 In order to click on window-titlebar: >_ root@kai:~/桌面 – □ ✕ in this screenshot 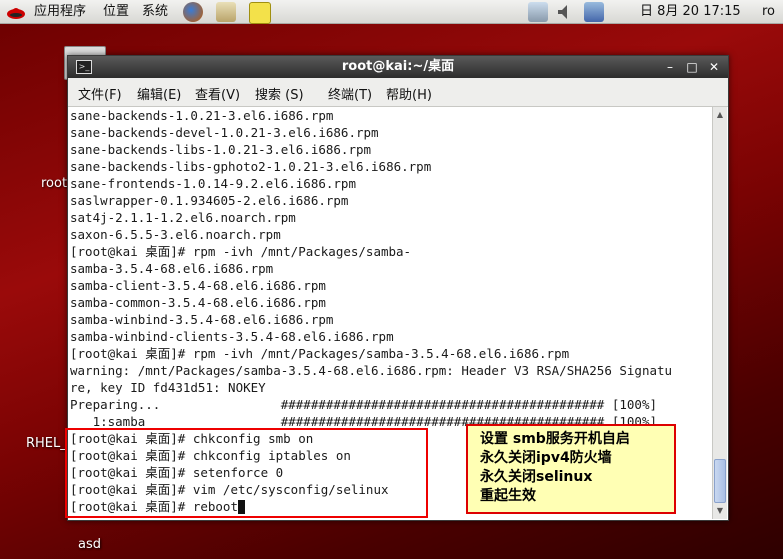, I will do `click(398, 67)`.